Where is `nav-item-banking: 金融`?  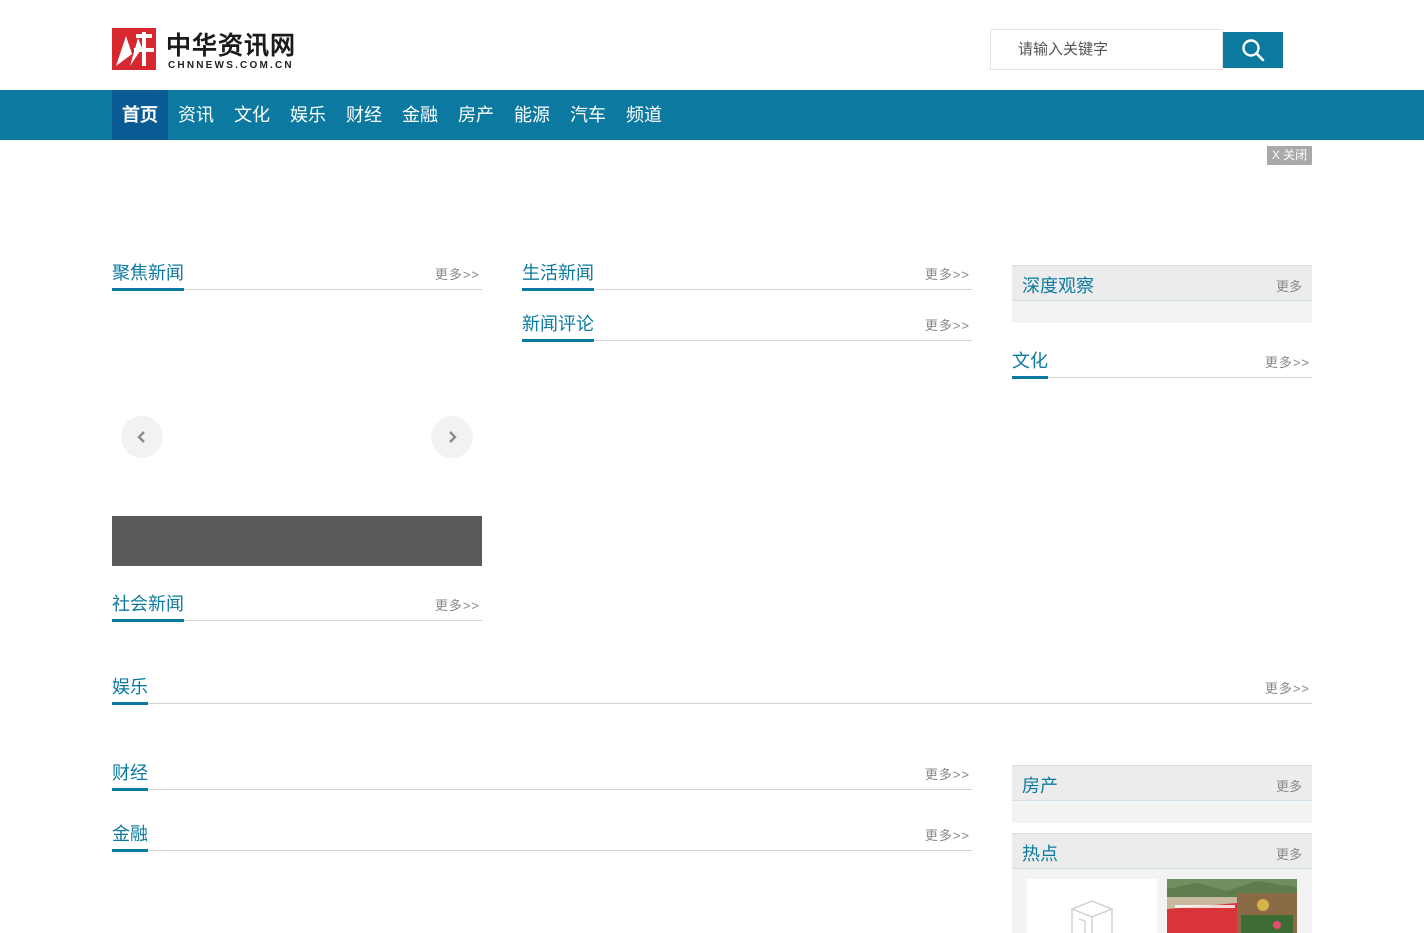 nav-item-banking: 金融 is located at coordinates (420, 115).